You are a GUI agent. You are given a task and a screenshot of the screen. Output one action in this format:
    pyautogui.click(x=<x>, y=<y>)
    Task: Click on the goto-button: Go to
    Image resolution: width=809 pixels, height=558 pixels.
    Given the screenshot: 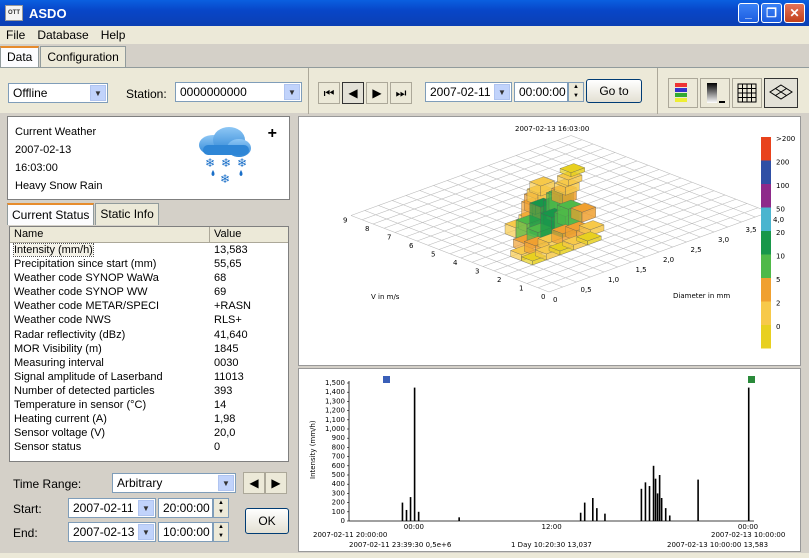 What is the action you would take?
    pyautogui.click(x=614, y=91)
    